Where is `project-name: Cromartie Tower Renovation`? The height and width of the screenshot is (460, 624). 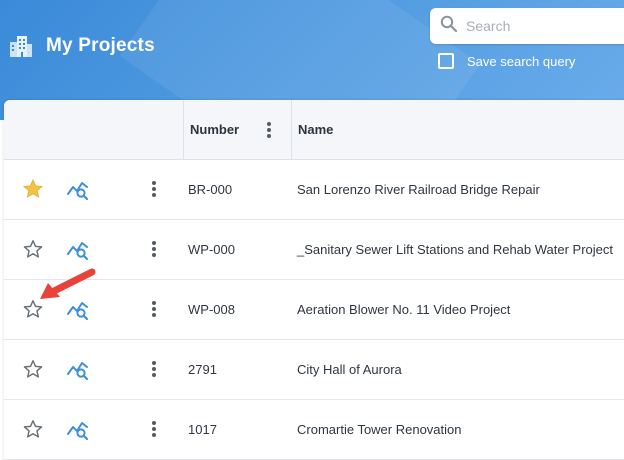 project-name: Cromartie Tower Renovation is located at coordinates (379, 429).